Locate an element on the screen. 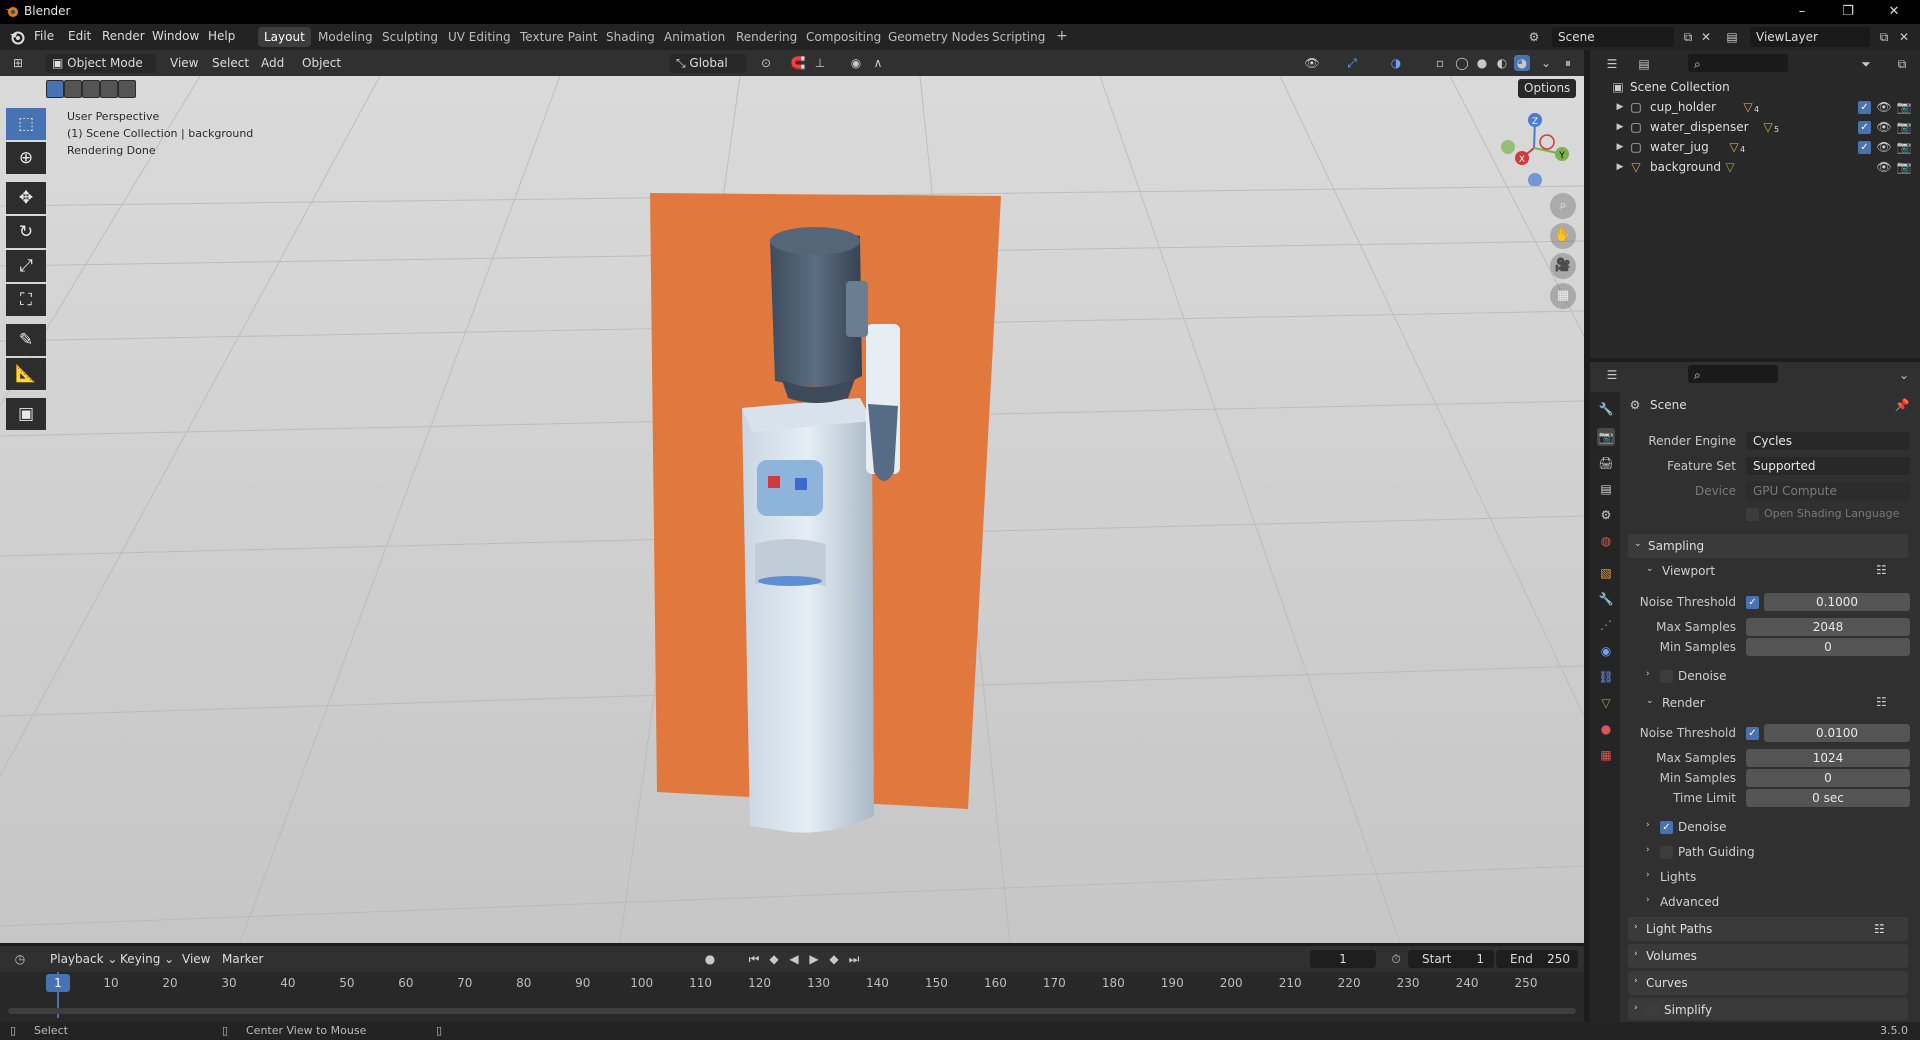 The image size is (1920, 1040). tab-geometry-nodes: Geometry Nodes is located at coordinates (938, 37).